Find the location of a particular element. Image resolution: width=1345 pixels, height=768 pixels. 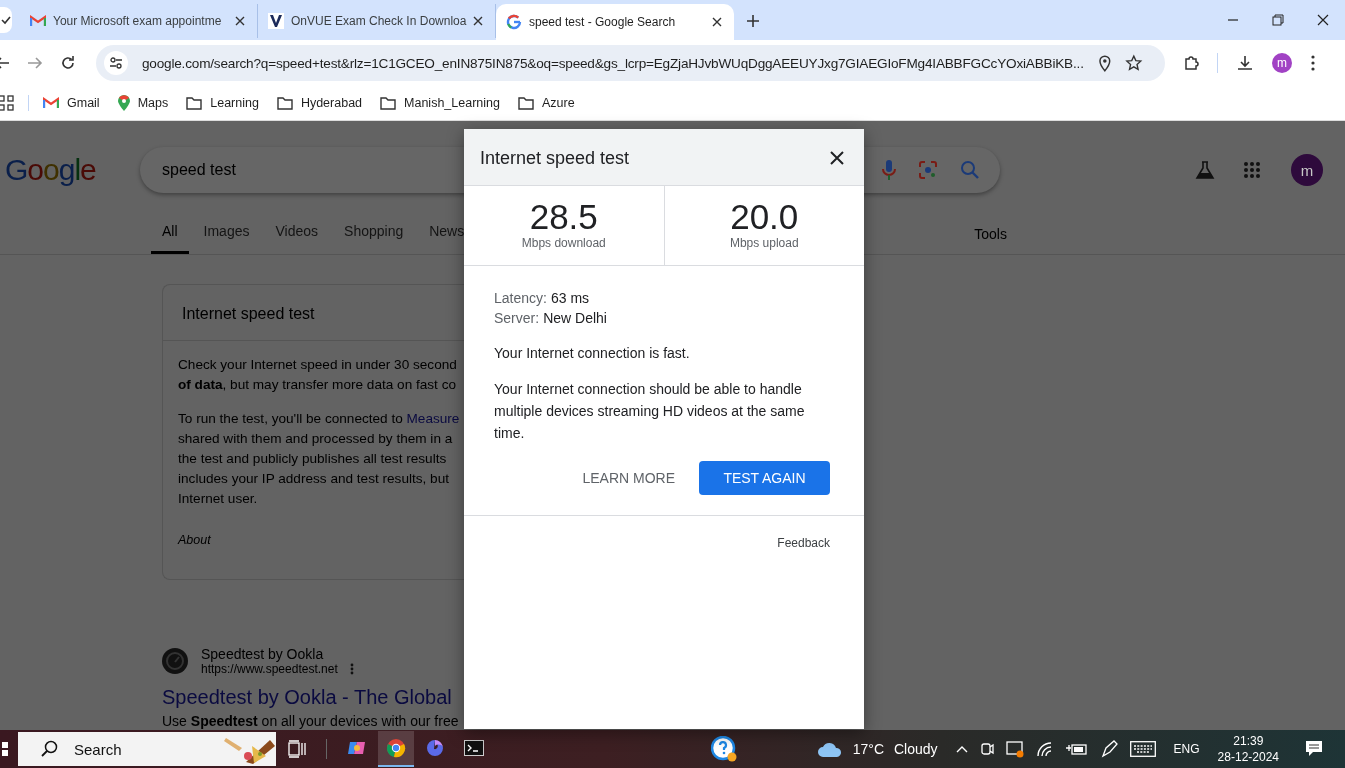

detail-label: Latency: is located at coordinates (520, 298).